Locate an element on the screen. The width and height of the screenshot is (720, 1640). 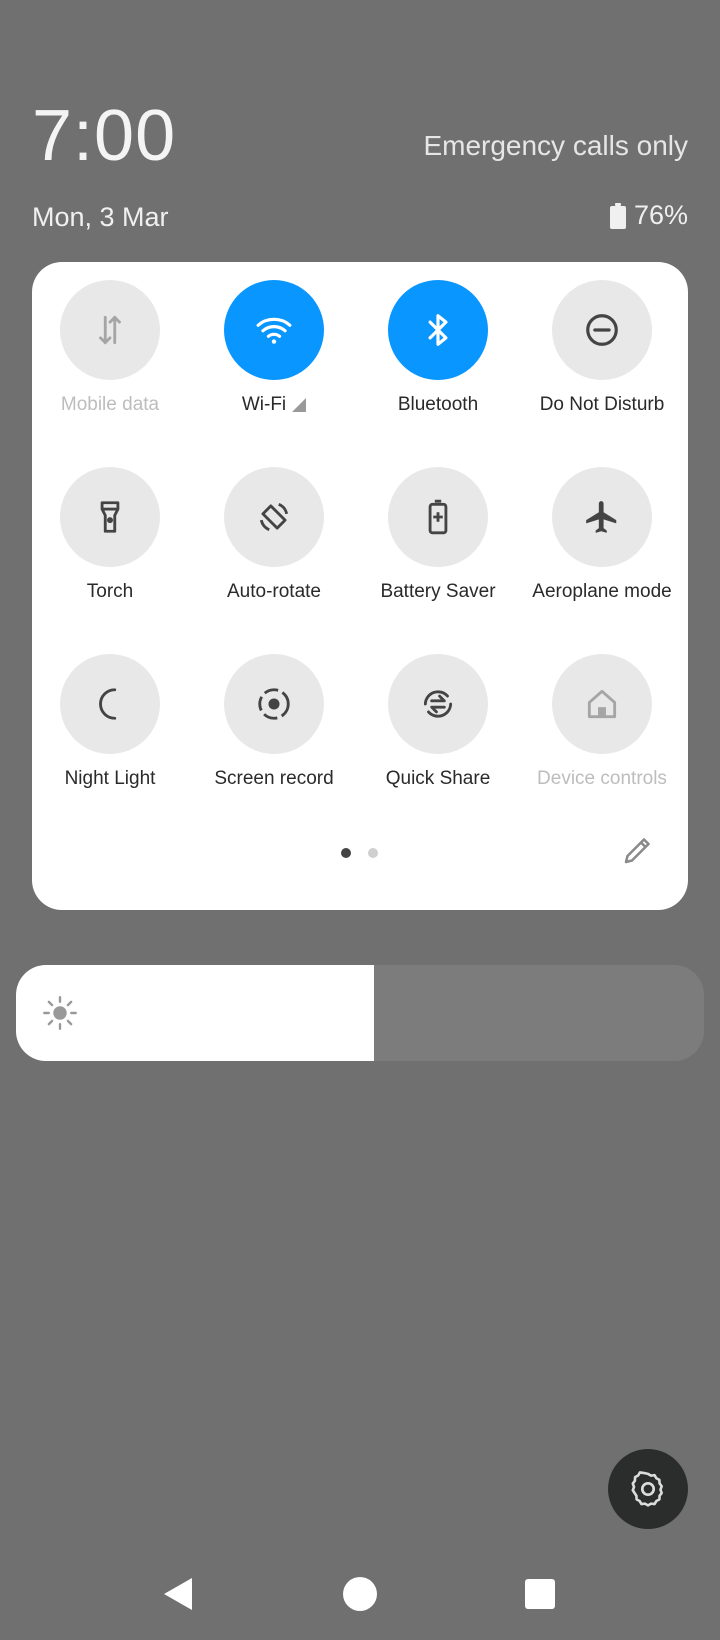
wifi-icon is located at coordinates (274, 330).